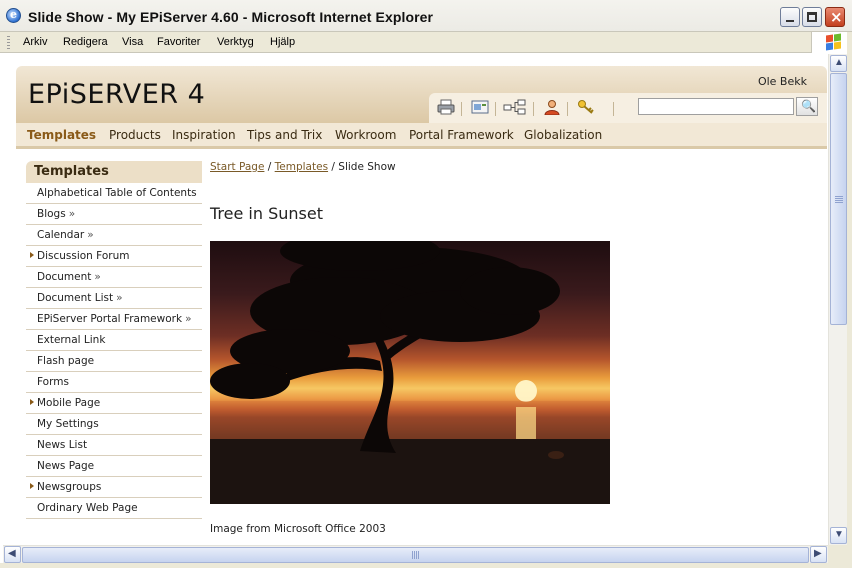  I want to click on breadcrumb-templates: Templates, so click(301, 167).